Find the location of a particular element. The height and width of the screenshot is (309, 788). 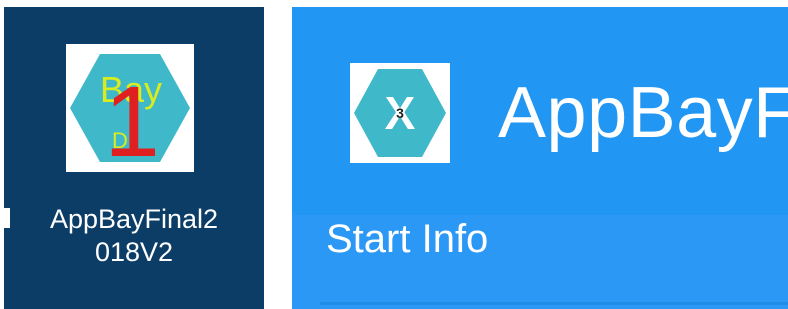

adjacent-icon-edge is located at coordinates (7, 218).